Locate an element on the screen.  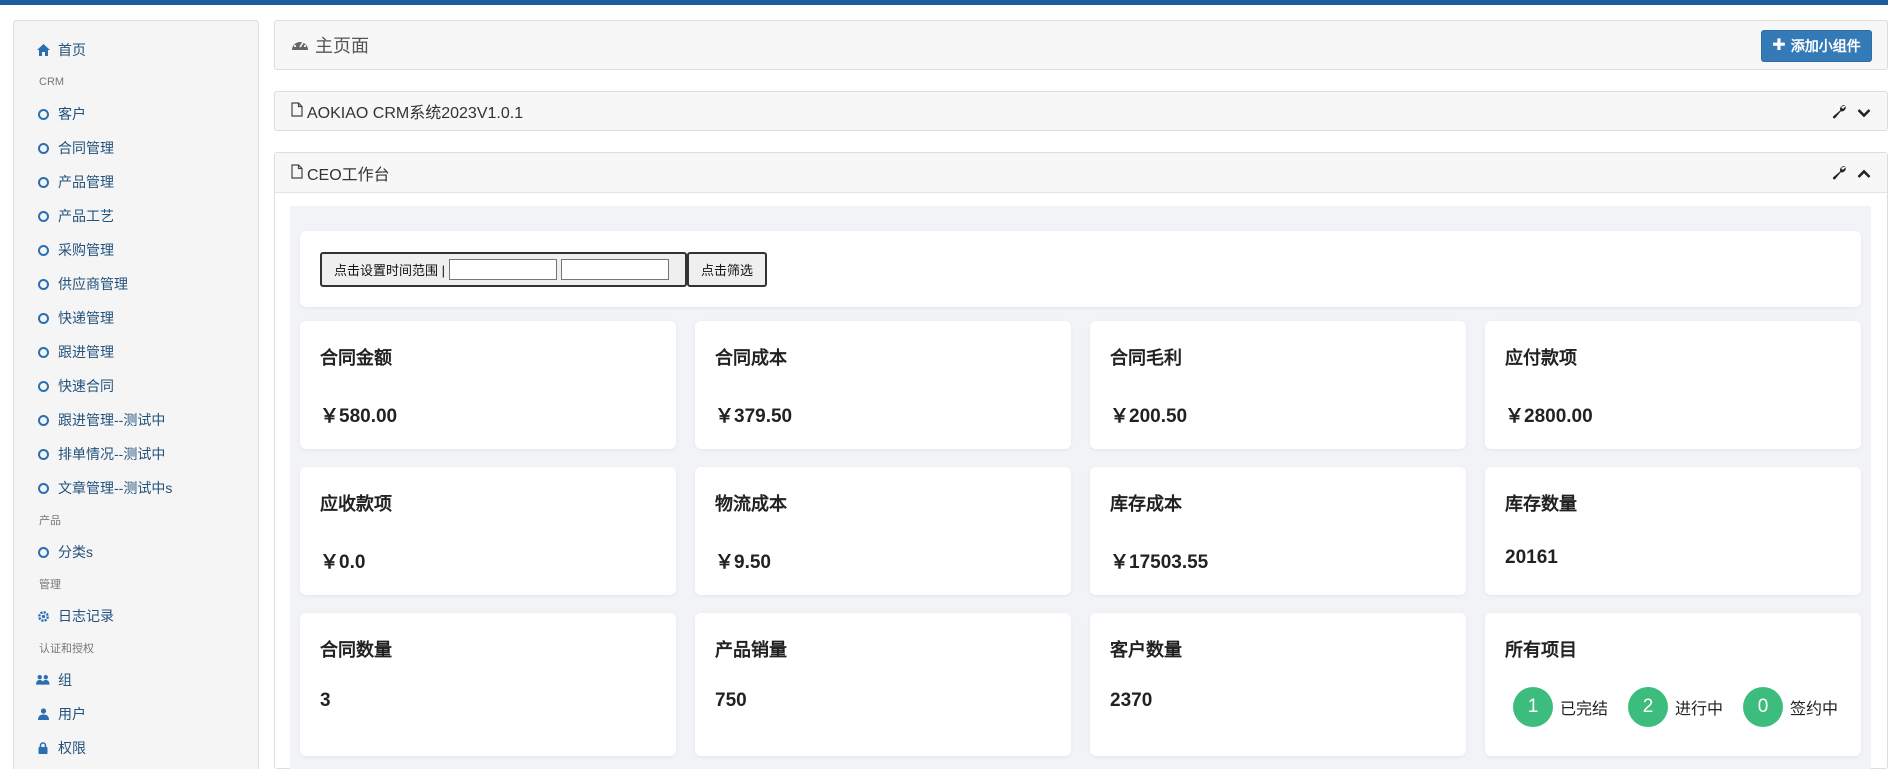
chevron-up-icon is located at coordinates (1864, 174).